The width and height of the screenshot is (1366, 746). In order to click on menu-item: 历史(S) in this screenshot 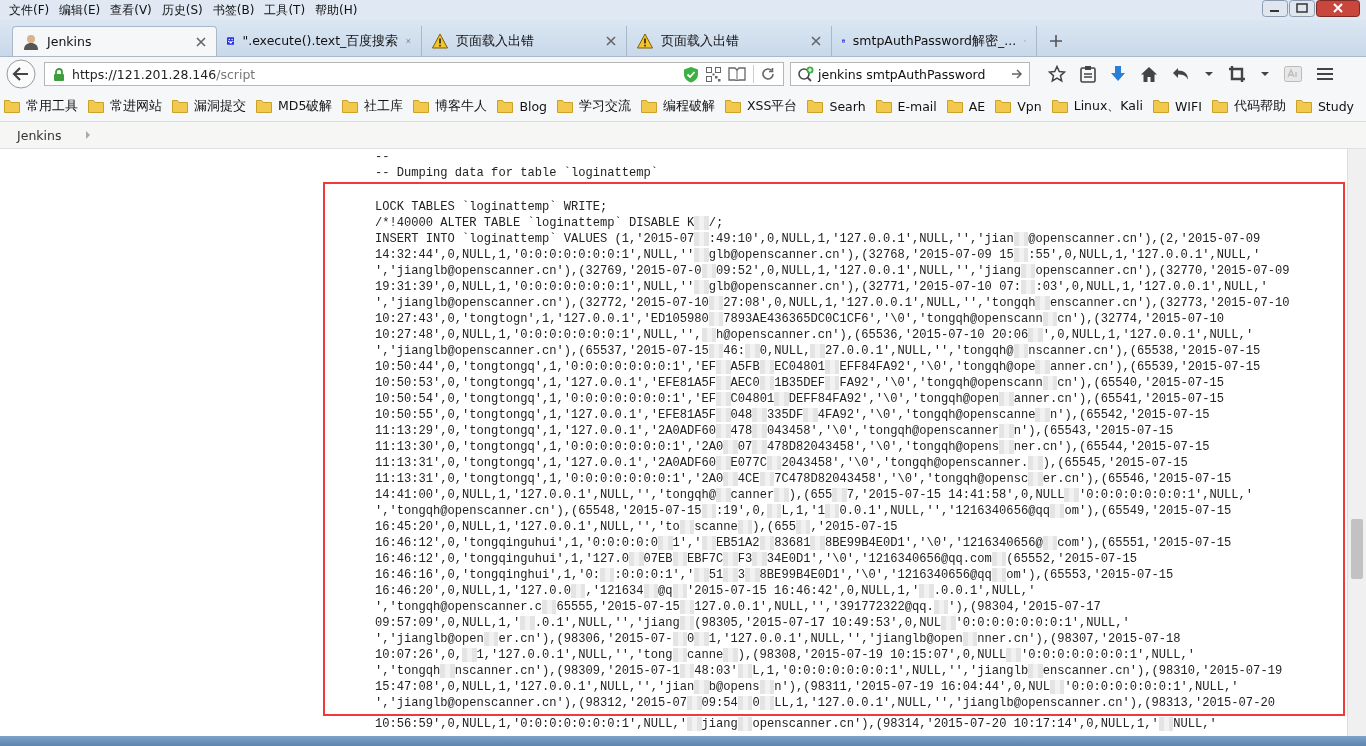, I will do `click(182, 10)`.